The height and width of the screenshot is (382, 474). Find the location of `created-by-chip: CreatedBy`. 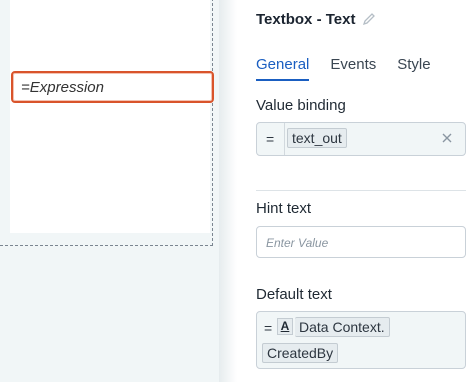

created-by-chip: CreatedBy is located at coordinates (300, 353).